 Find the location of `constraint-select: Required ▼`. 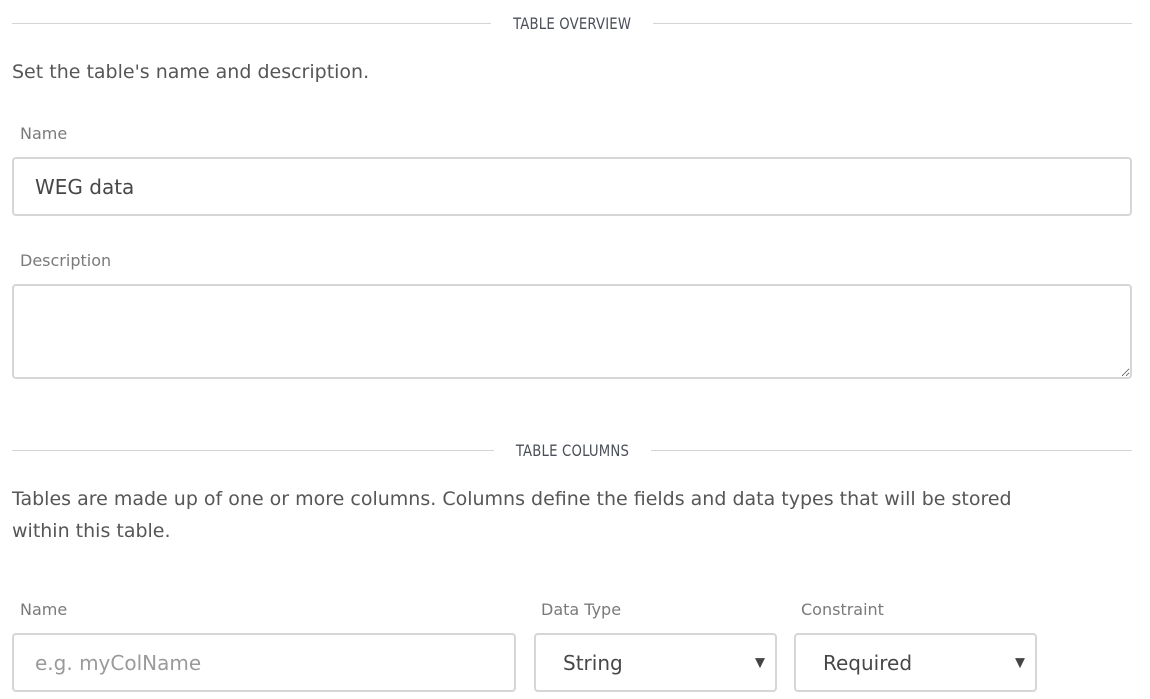

constraint-select: Required ▼ is located at coordinates (915, 662).